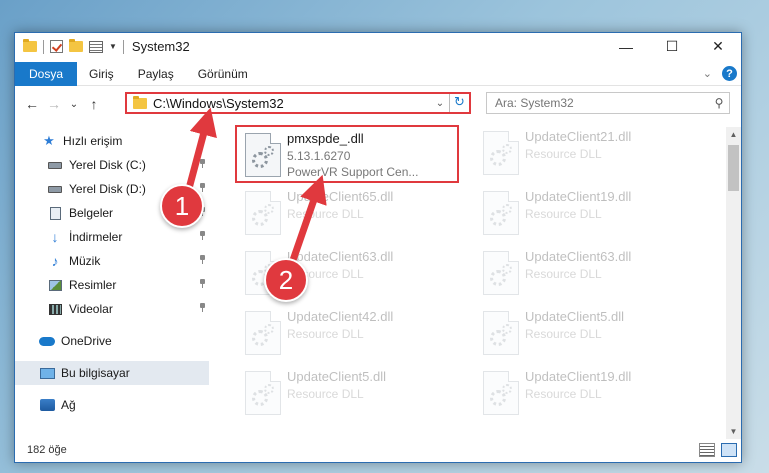  What do you see at coordinates (729, 450) in the screenshot?
I see `tiles-view-icon` at bounding box center [729, 450].